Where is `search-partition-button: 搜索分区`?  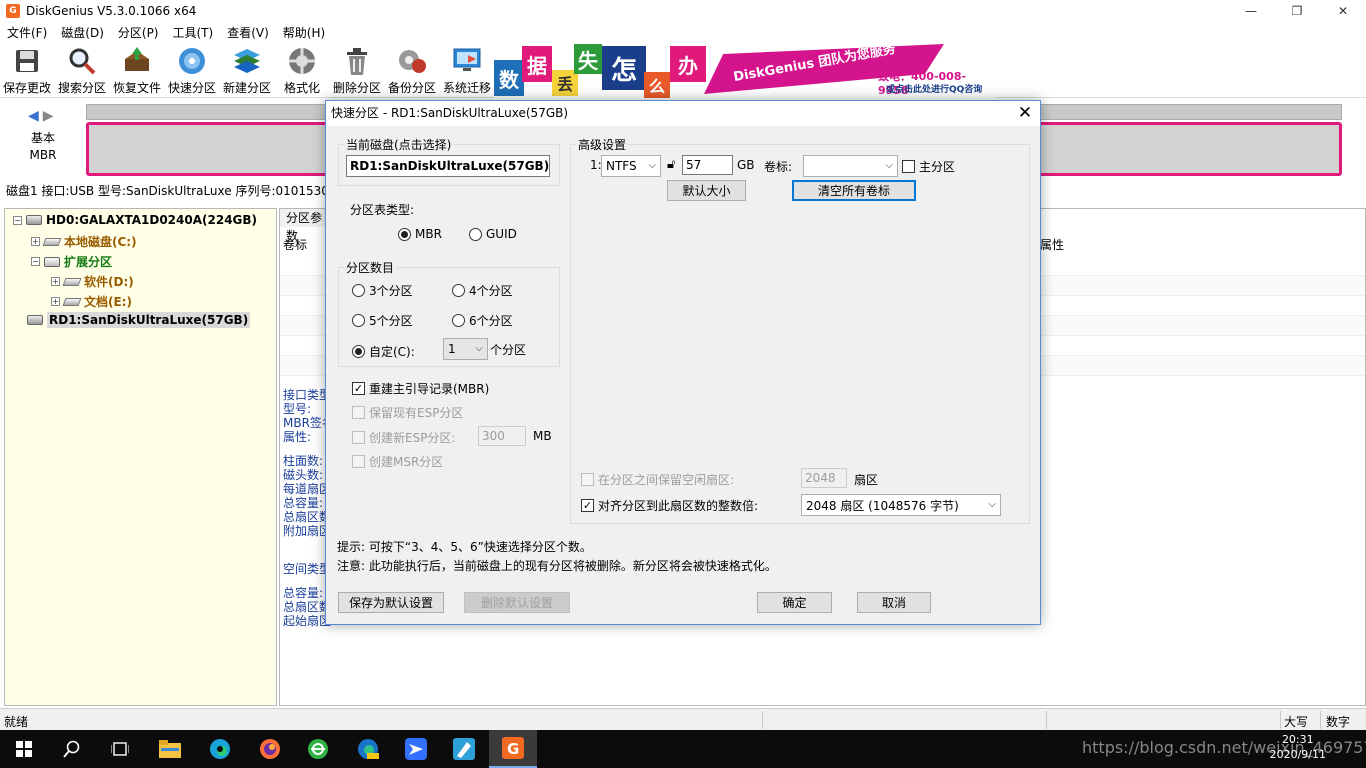 search-partition-button: 搜索分区 is located at coordinates (82, 71).